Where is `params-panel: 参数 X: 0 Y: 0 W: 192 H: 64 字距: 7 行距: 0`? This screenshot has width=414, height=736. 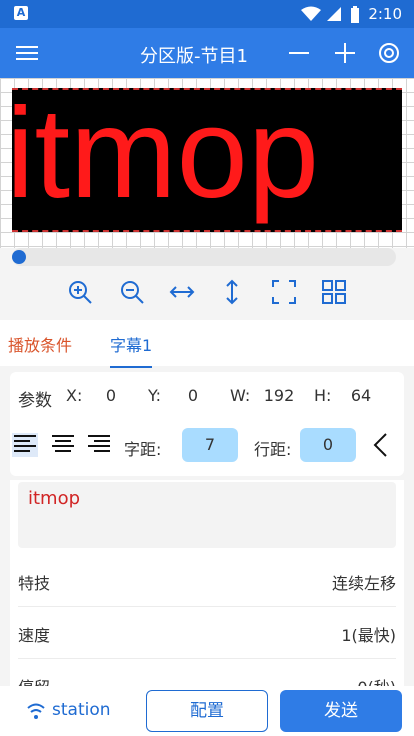 params-panel: 参数 X: 0 Y: 0 W: 192 H: 64 字距: 7 行距: 0 is located at coordinates (207, 424).